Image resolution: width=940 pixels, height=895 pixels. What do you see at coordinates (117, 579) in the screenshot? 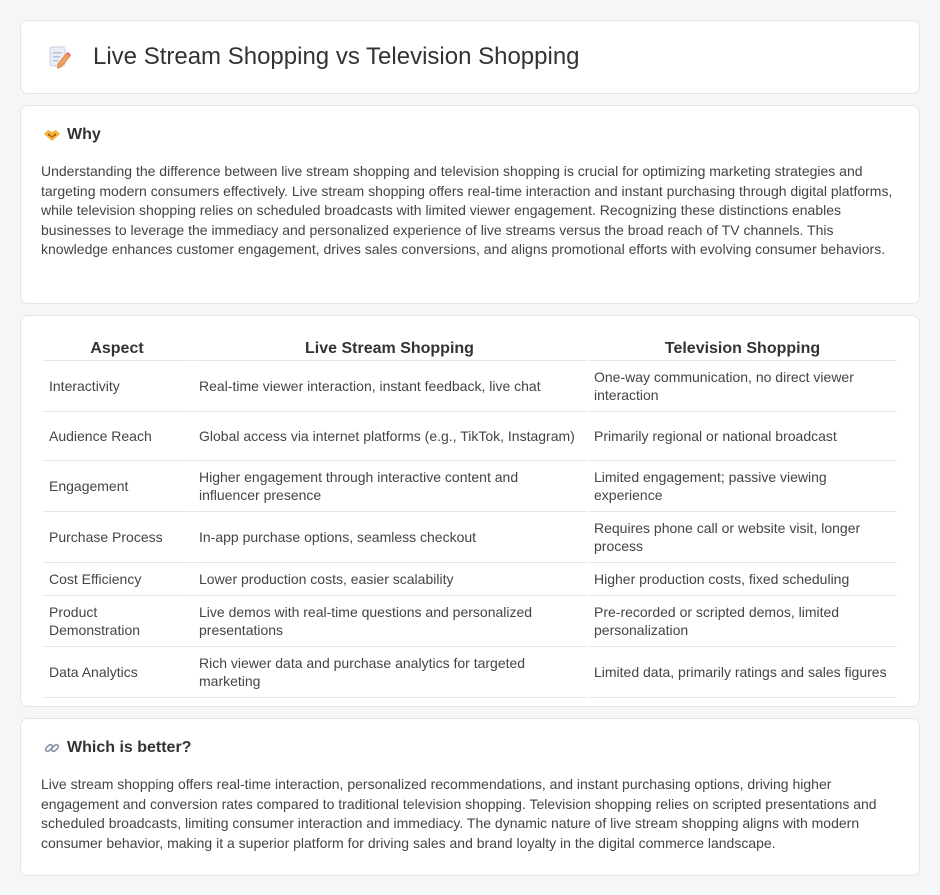
I see `aspect-cell: Cost Efficiency` at bounding box center [117, 579].